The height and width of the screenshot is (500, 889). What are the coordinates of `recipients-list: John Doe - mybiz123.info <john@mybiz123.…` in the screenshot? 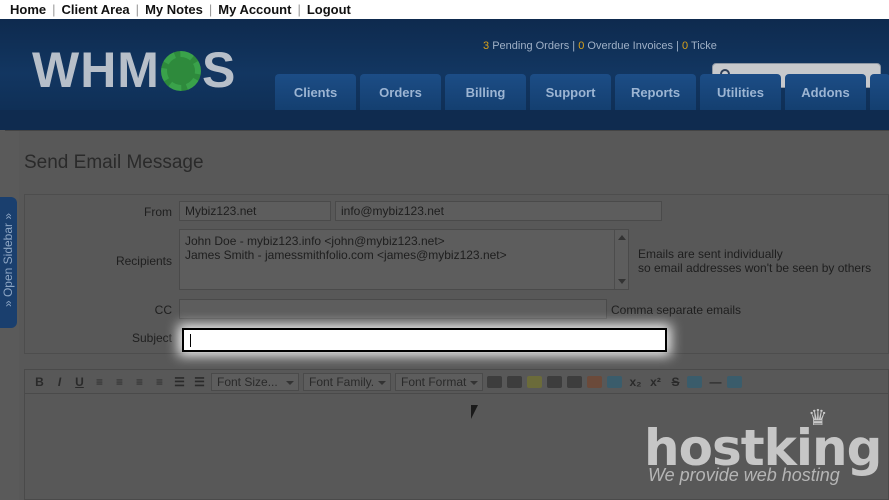 It's located at (404, 259).